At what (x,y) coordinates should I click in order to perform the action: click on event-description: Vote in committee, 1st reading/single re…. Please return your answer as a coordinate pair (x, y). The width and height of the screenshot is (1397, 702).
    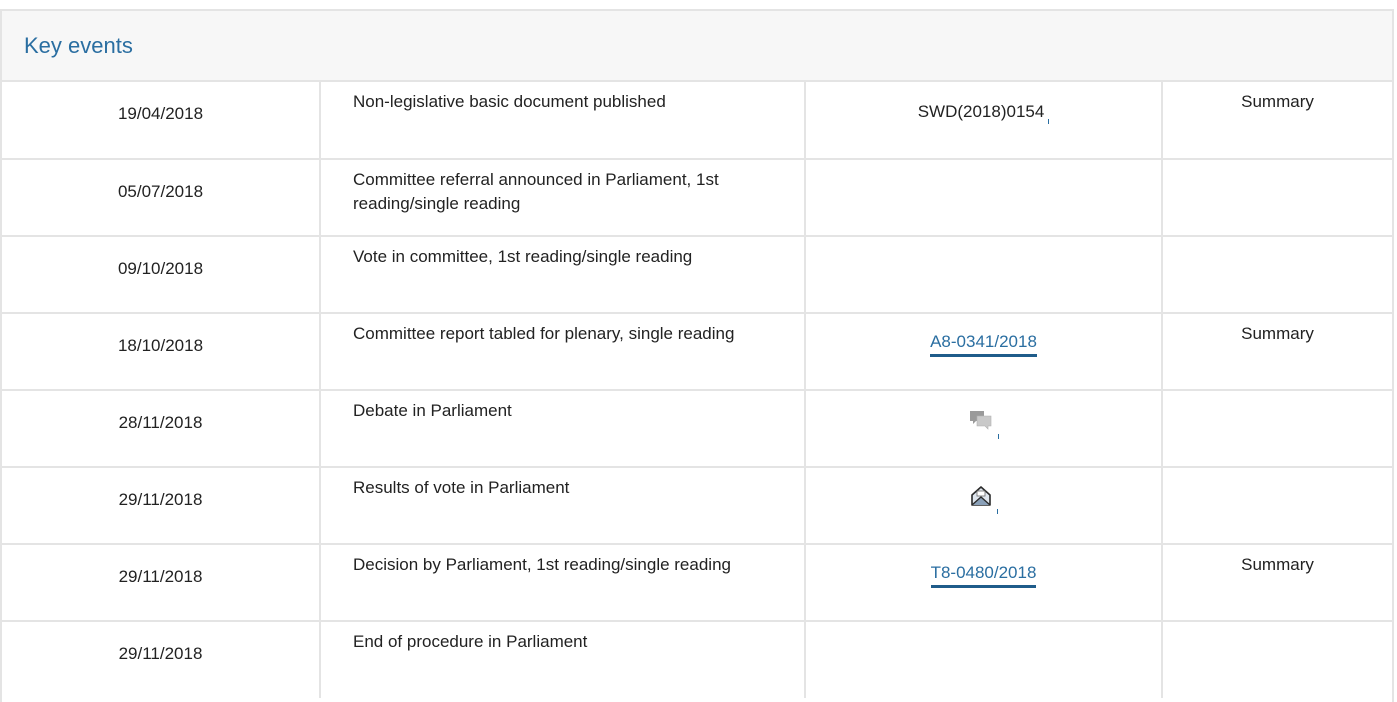
    Looking at the image, I should click on (563, 275).